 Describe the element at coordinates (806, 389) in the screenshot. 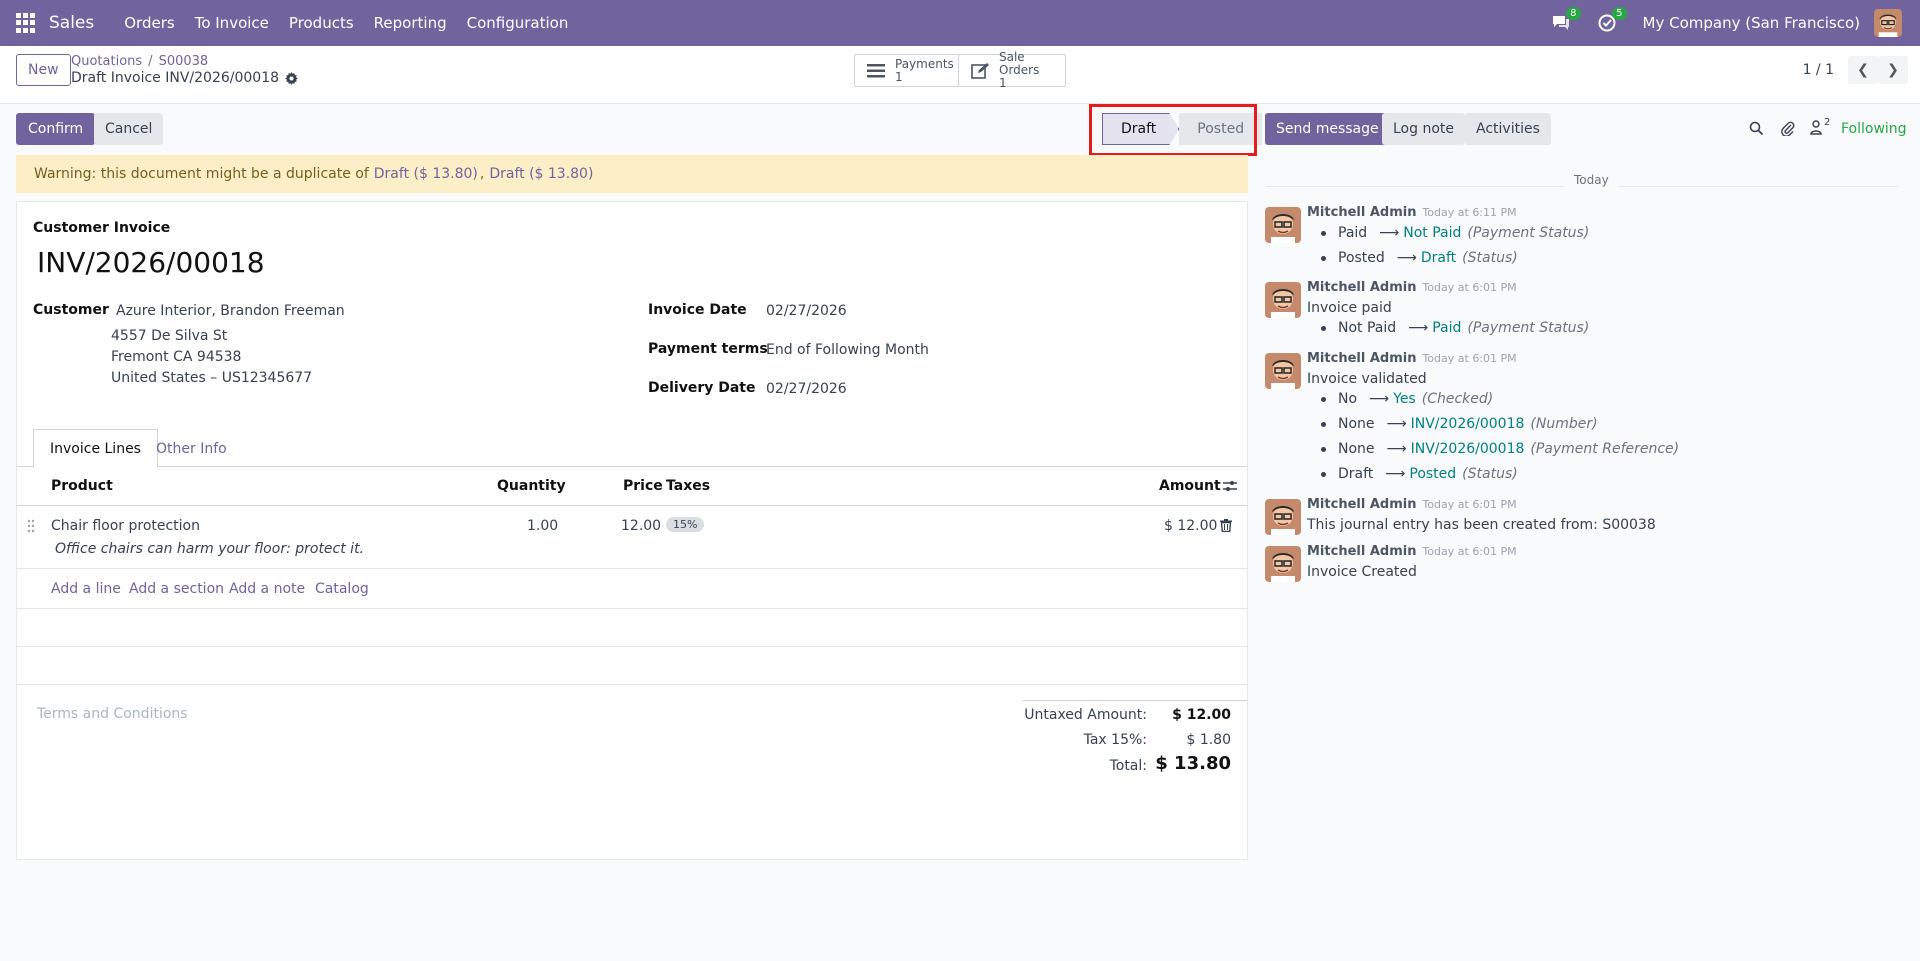

I see `delivery-date-field: 02/27/2026` at that location.